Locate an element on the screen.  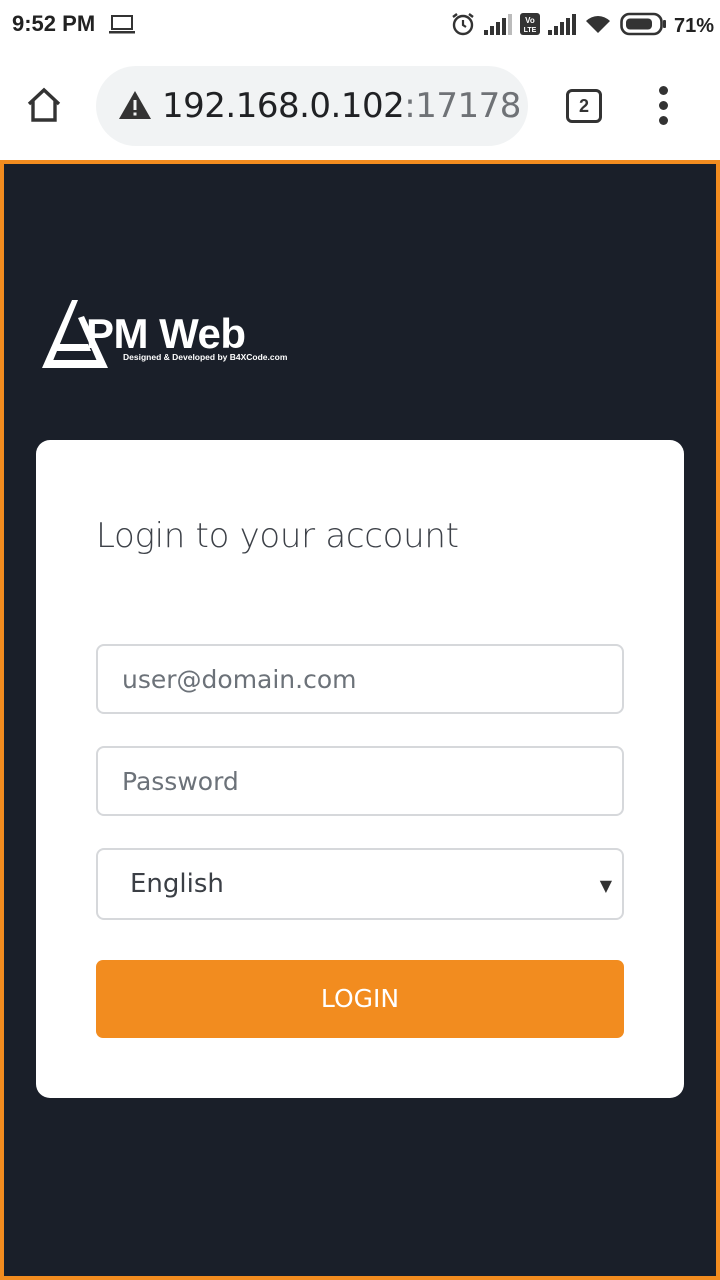
wifi-icon is located at coordinates (598, 26).